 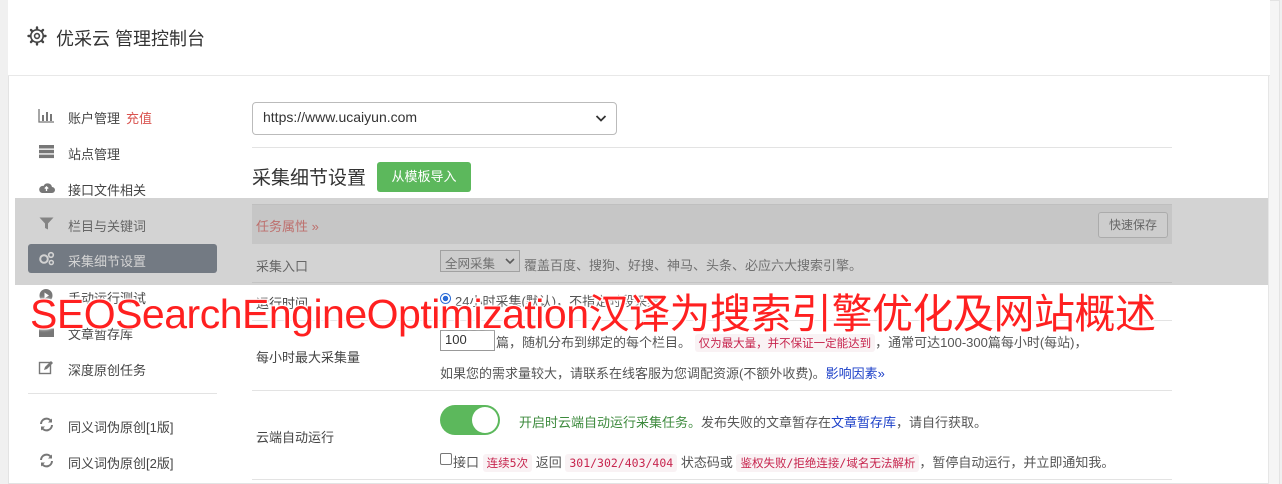 I want to click on sidebar-item-label: 深度原创任务, so click(x=107, y=370).